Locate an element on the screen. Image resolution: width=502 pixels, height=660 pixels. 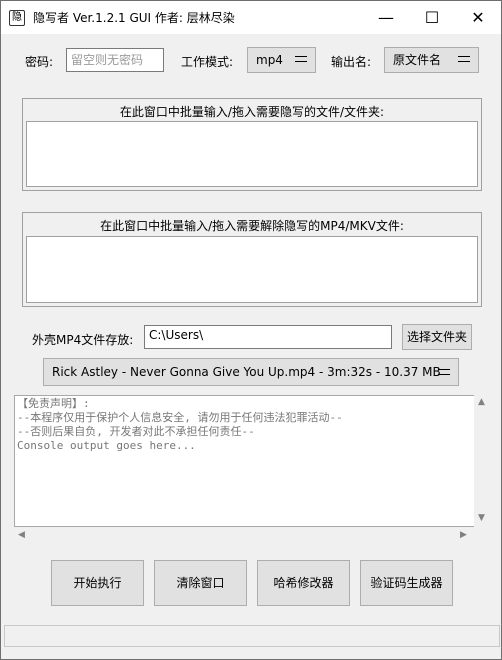
window-title: 隐写者 Ver.1.2.1 GUI 作者: 层林尽染 is located at coordinates (134, 18).